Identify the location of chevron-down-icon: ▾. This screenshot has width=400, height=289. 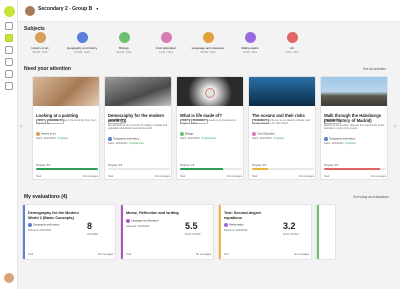
(97, 8).